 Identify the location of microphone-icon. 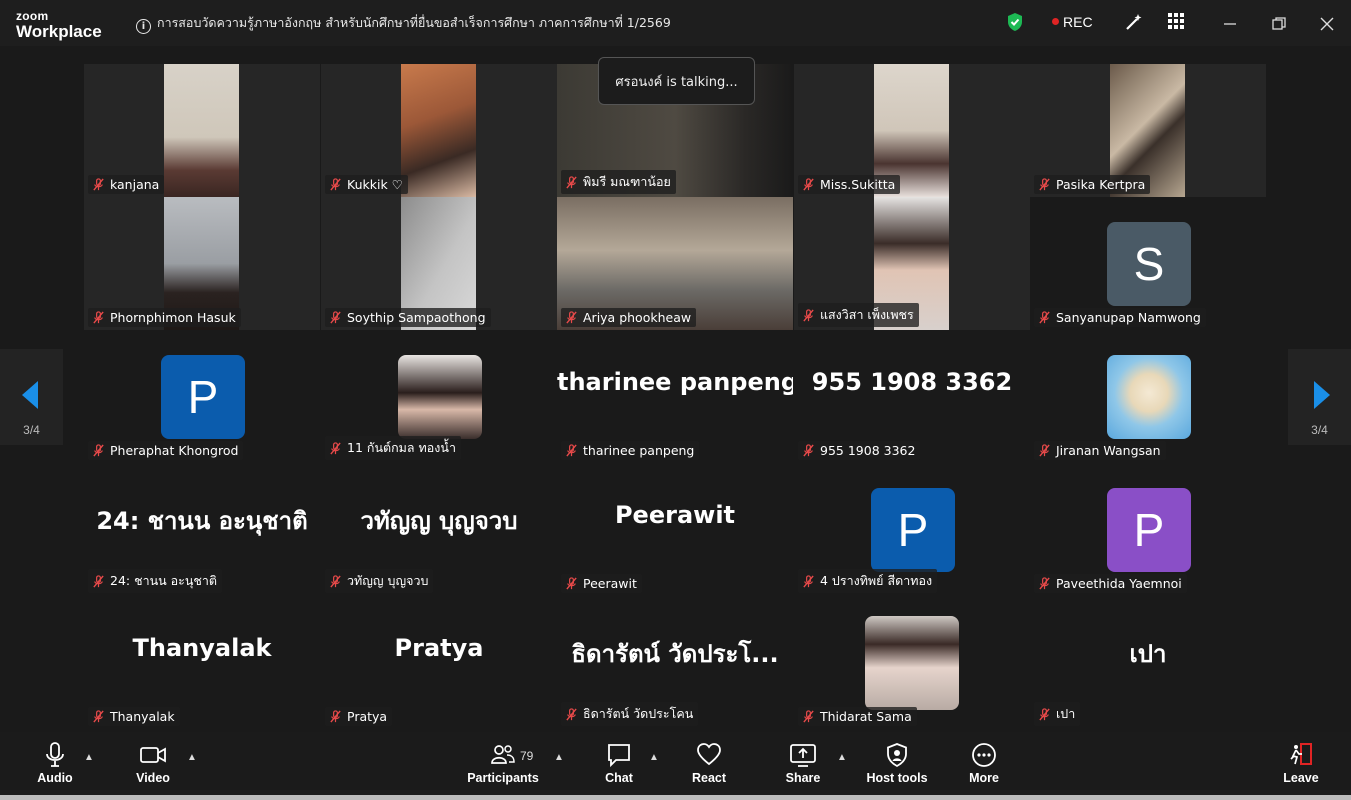
(55, 754).